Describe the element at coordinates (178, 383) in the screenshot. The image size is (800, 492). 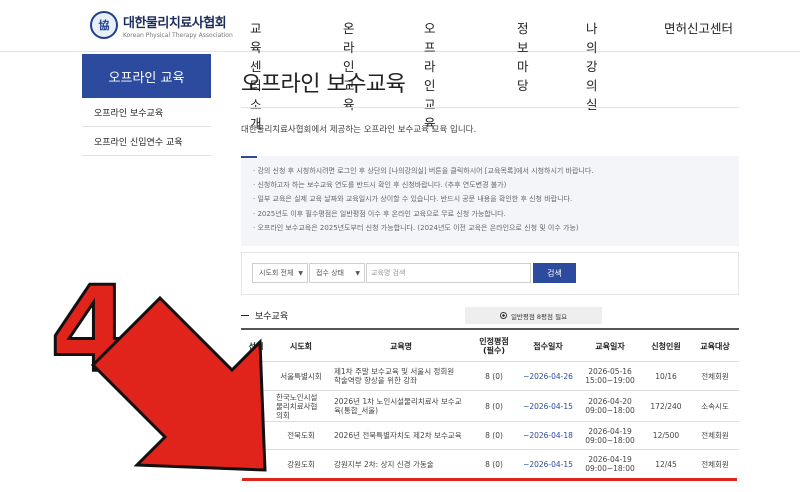
I see `red-arrow-icon` at that location.